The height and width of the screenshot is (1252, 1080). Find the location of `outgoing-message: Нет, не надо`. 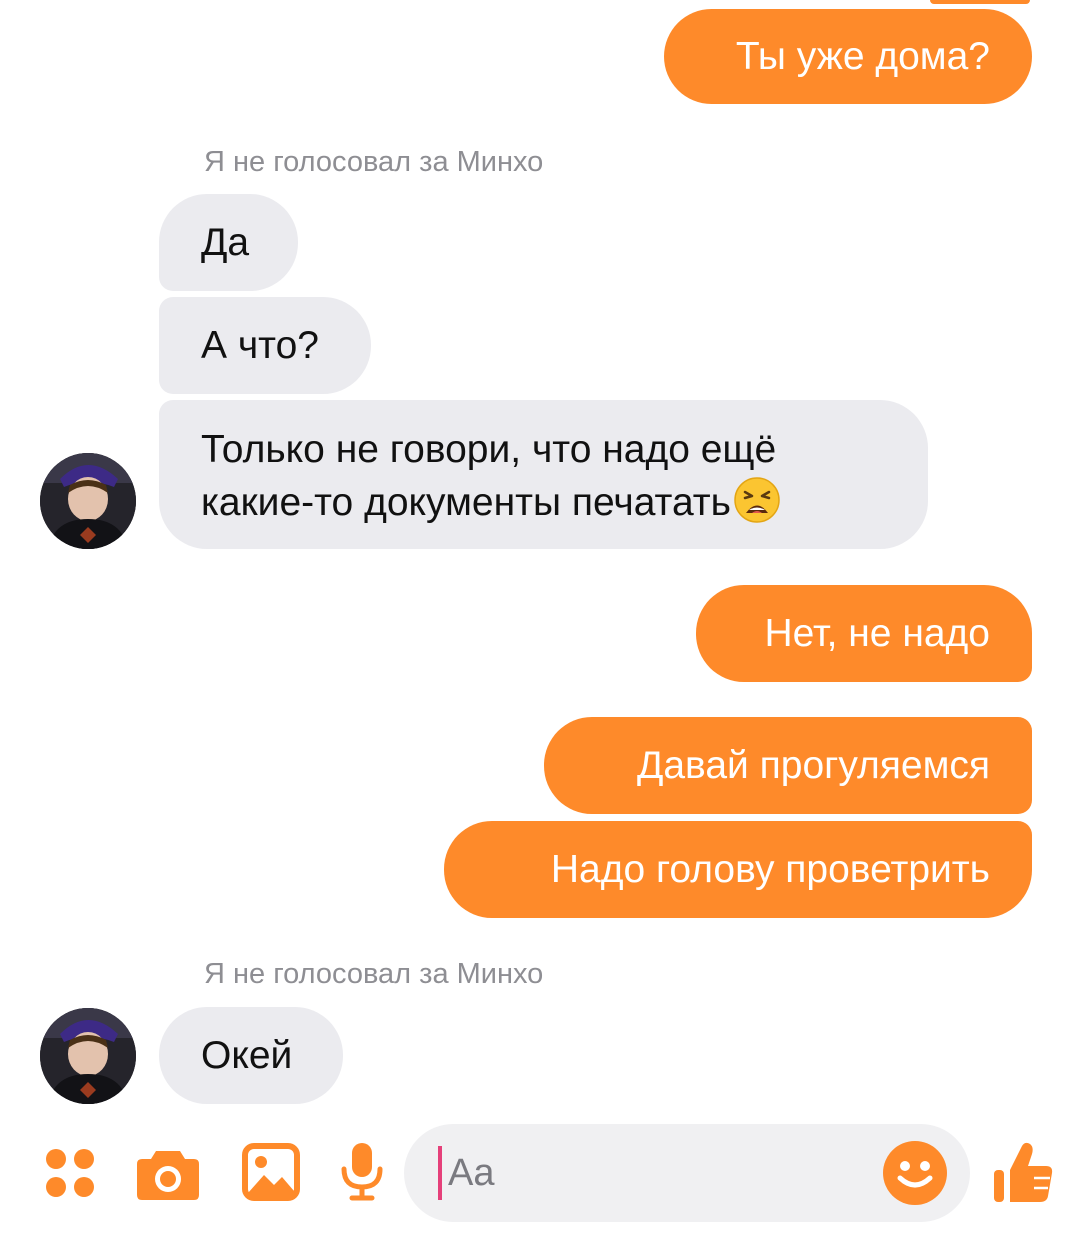

outgoing-message: Нет, не надо is located at coordinates (864, 633).